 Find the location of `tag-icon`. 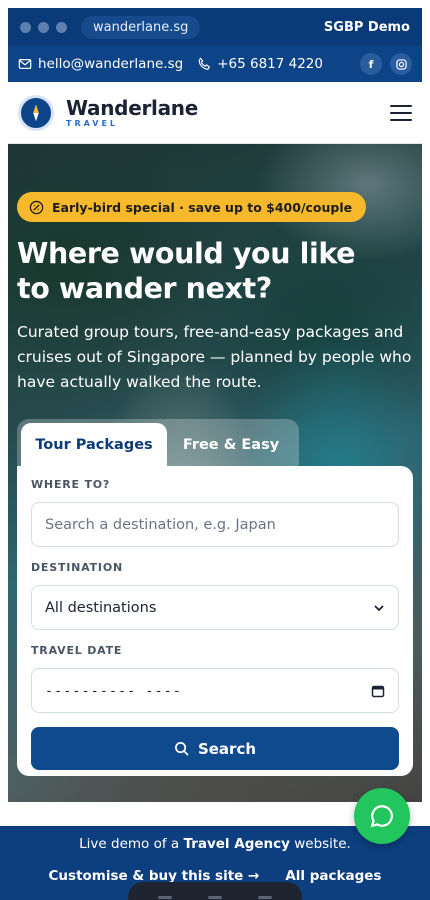

tag-icon is located at coordinates (36, 207).